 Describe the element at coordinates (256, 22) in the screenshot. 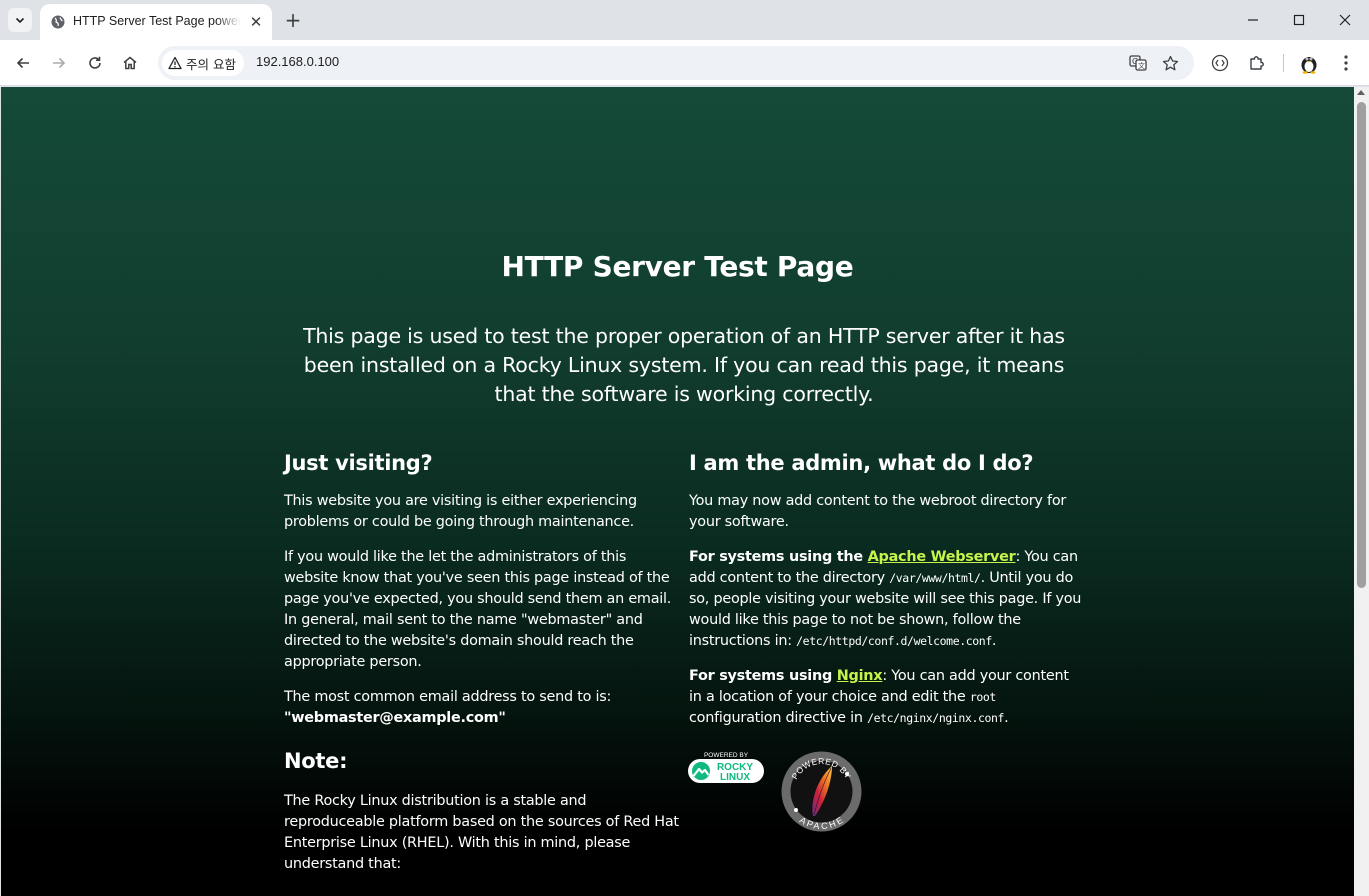

I see `close-tab-icon: ✕` at that location.